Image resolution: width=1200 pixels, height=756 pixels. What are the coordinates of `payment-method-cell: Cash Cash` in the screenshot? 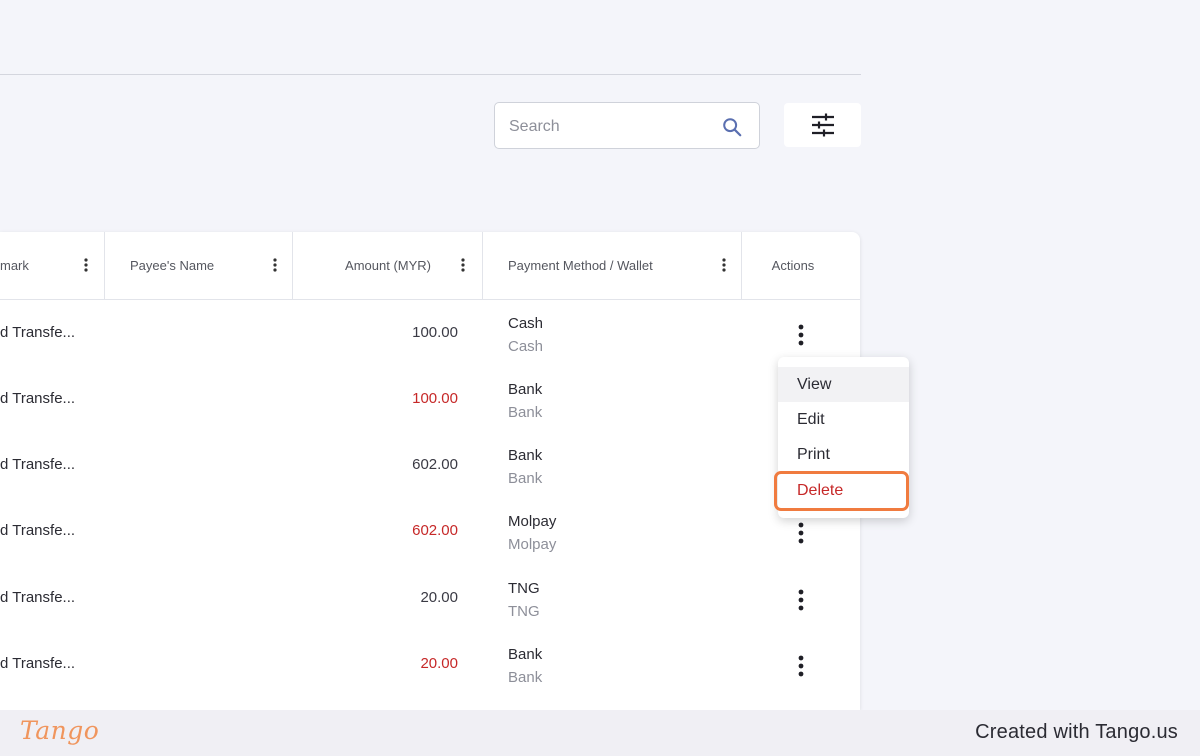 It's located at (525, 335).